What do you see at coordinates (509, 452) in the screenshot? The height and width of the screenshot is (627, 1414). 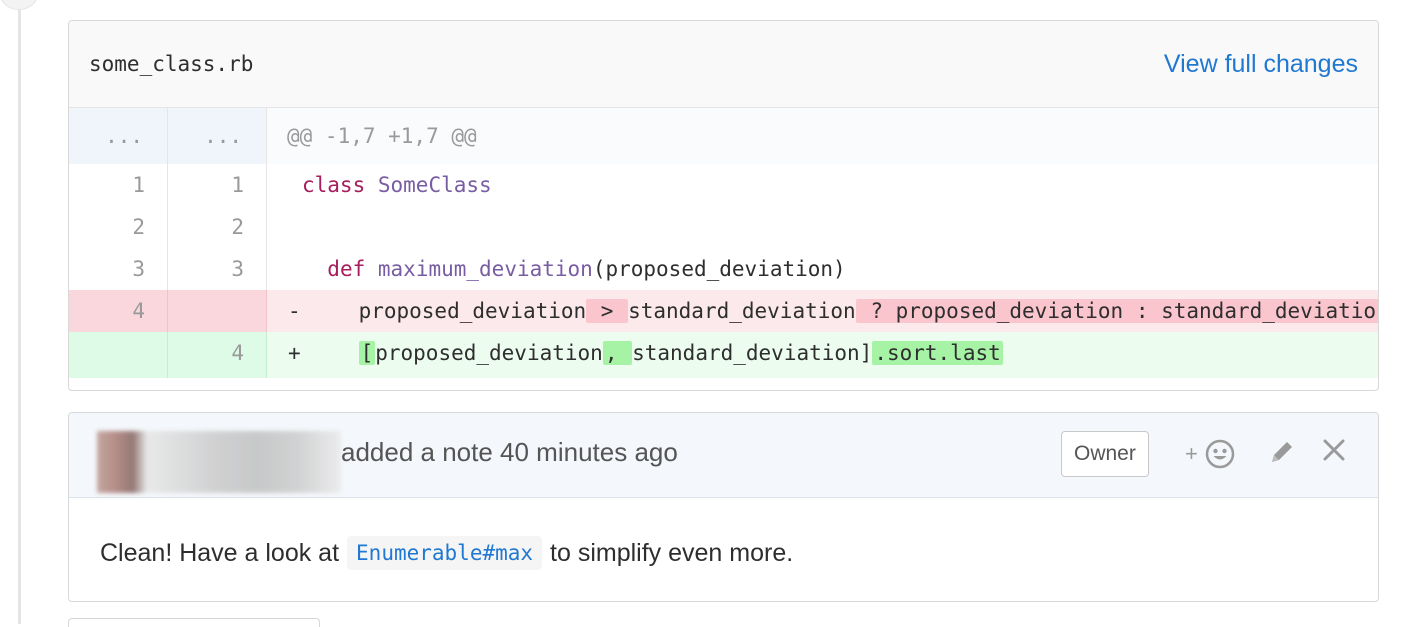 I see `note-meta: added a note 40 minutes ago` at bounding box center [509, 452].